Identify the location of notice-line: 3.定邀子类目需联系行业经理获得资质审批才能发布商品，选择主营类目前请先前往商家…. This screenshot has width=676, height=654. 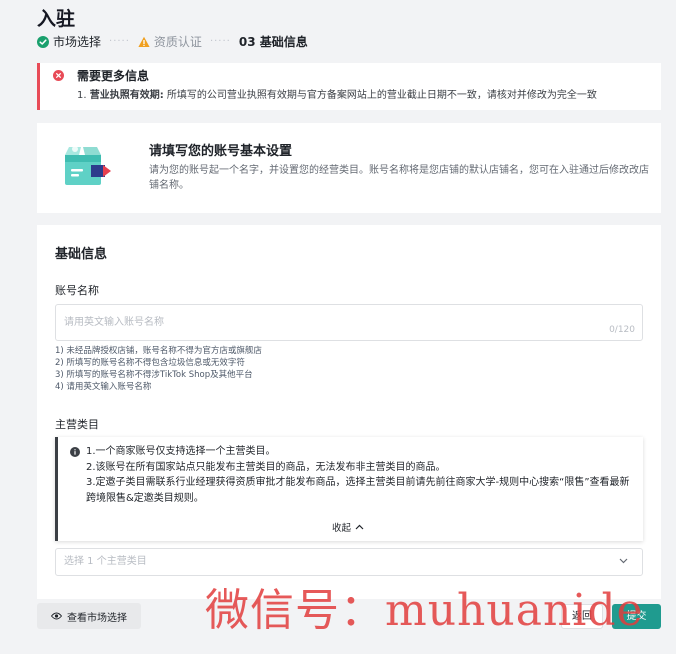
(358, 490).